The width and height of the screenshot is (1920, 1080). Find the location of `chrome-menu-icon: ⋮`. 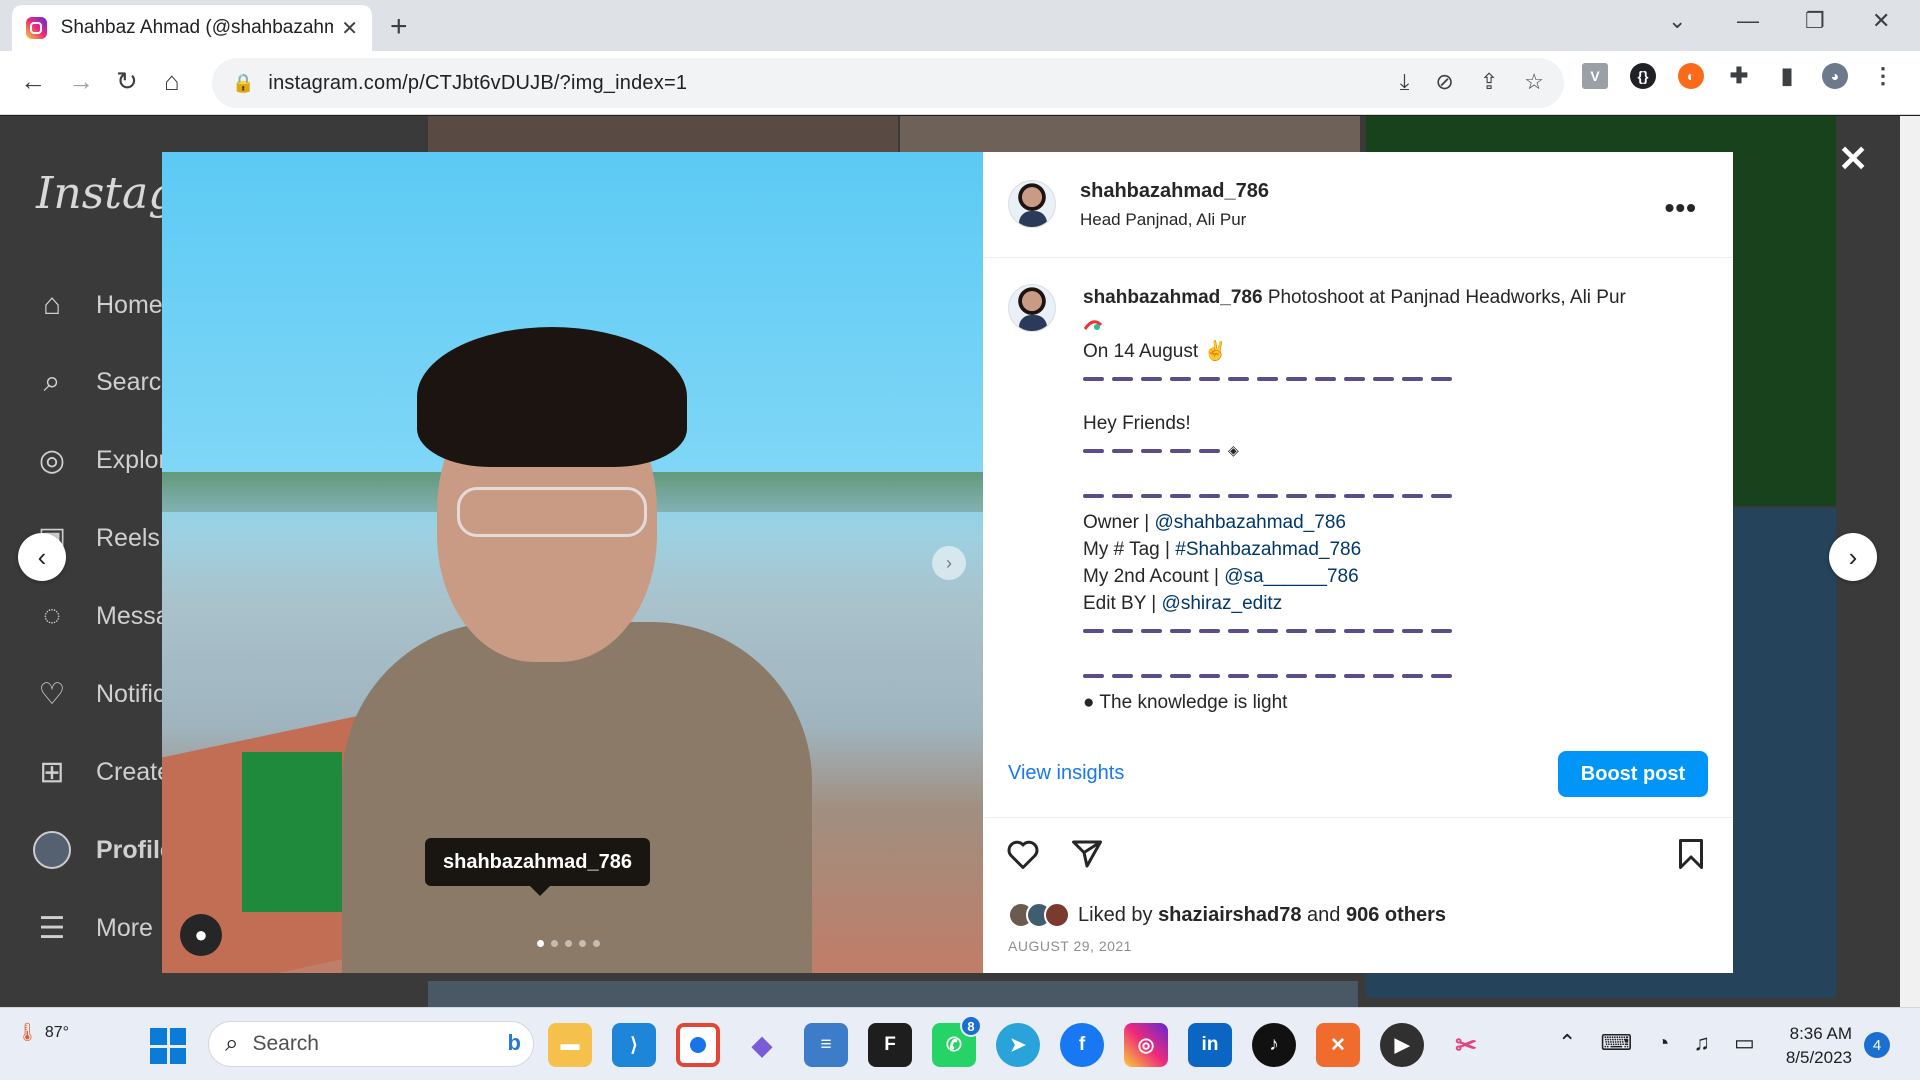

chrome-menu-icon: ⋮ is located at coordinates (1883, 76).